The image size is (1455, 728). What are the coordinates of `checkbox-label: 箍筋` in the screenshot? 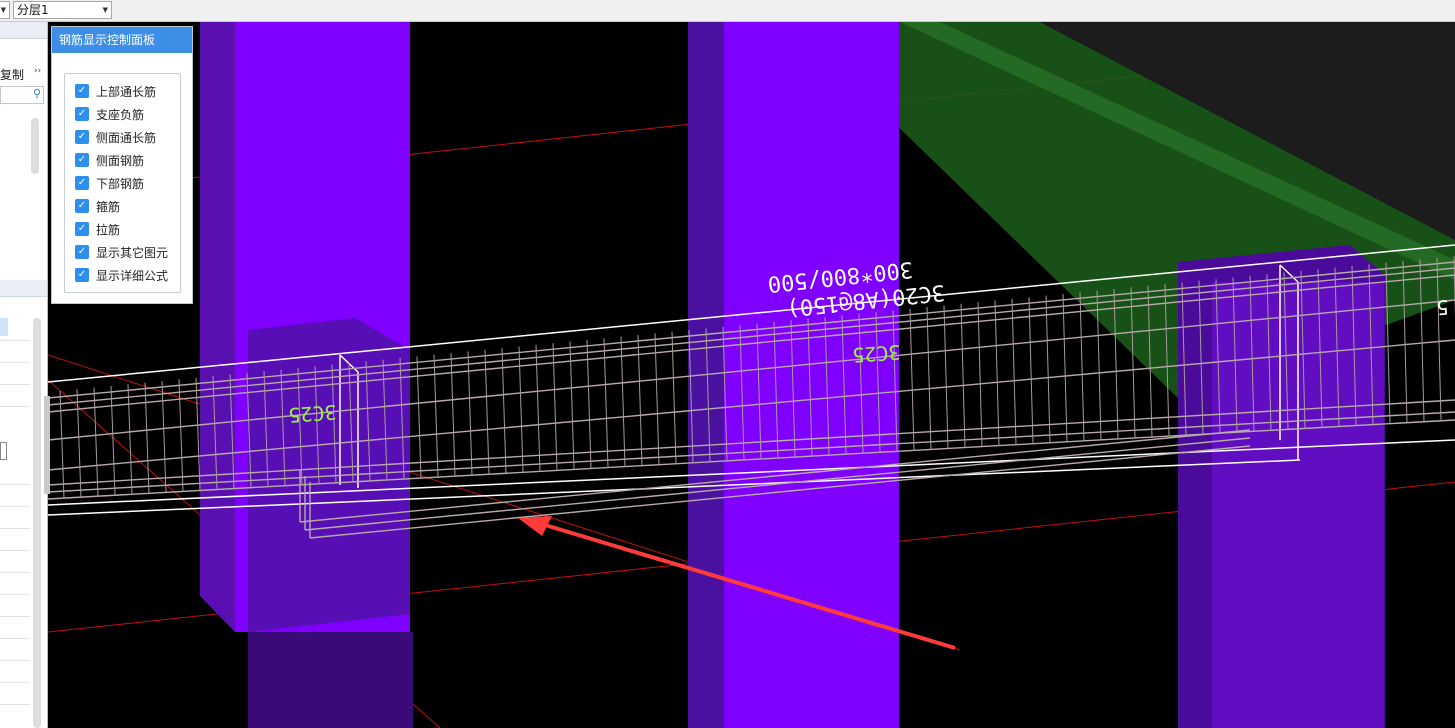 It's located at (108, 206).